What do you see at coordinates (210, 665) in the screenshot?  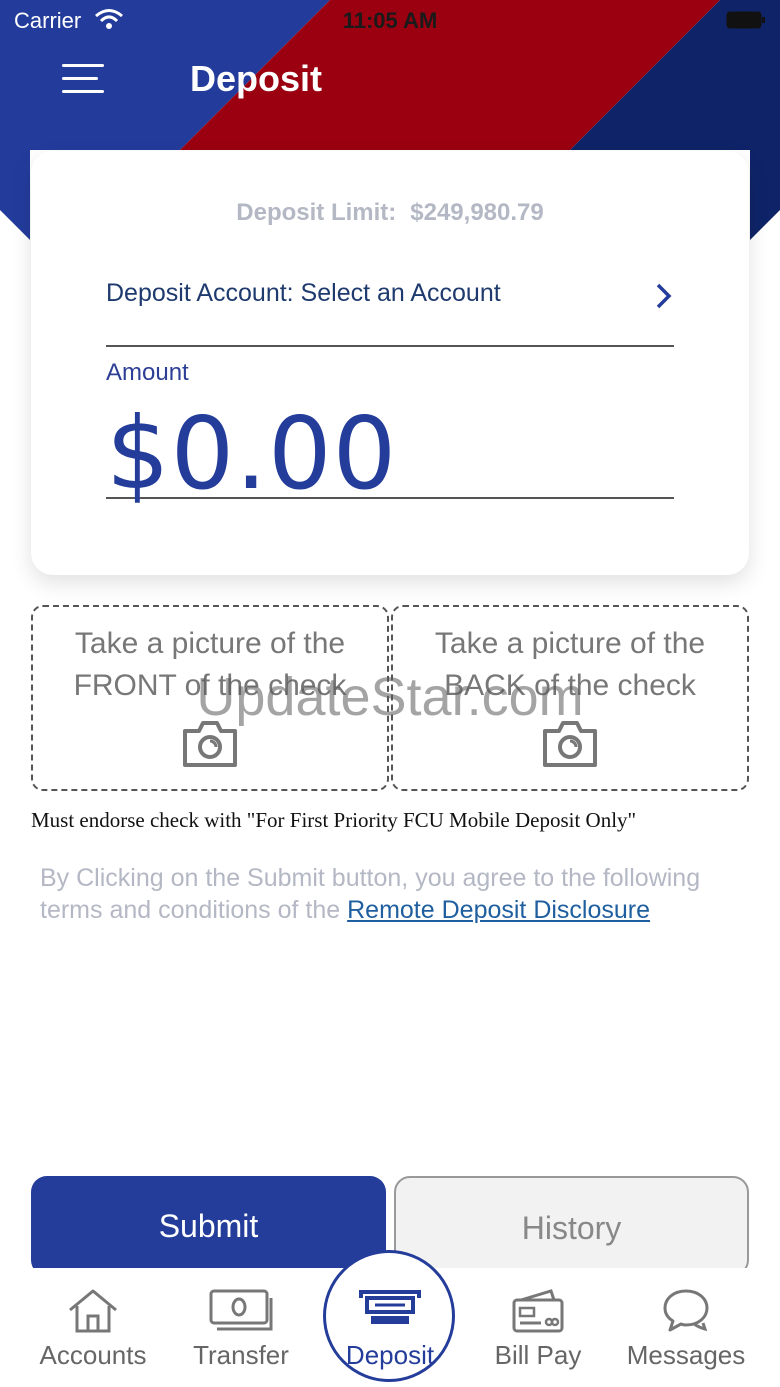 I see `capture-front-text: Take a picture of the FRONT of the check` at bounding box center [210, 665].